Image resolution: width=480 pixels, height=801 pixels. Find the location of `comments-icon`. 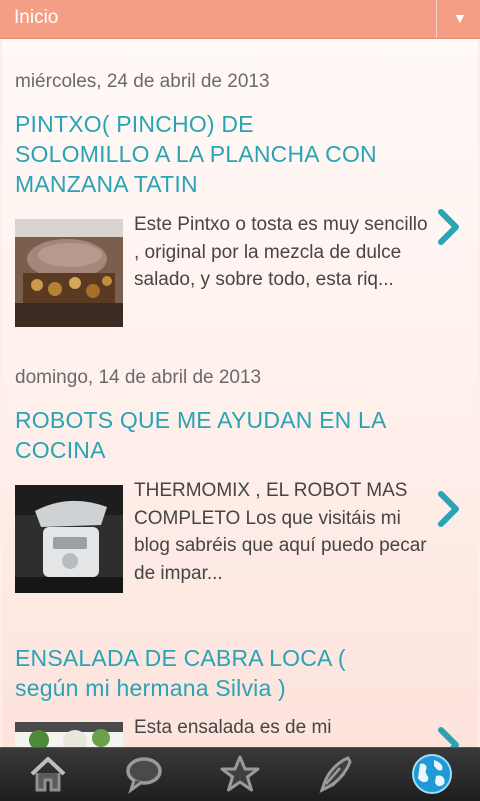

comments-icon is located at coordinates (144, 775).